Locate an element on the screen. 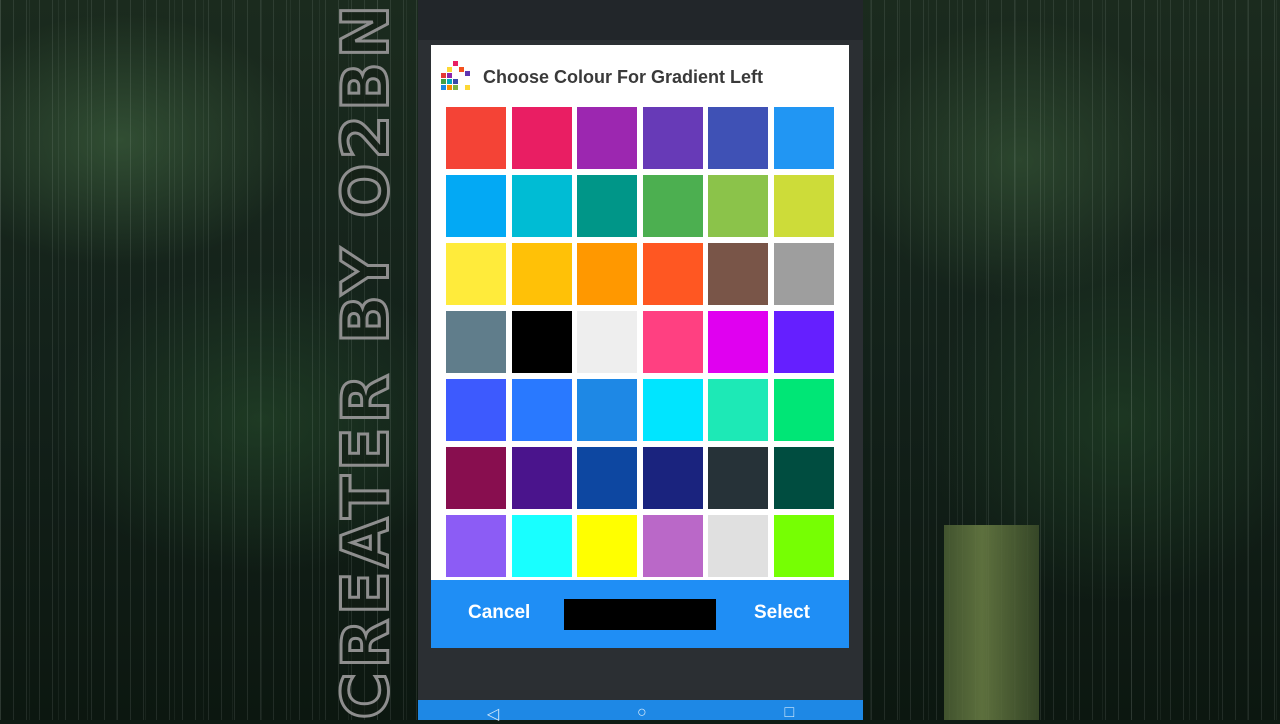 Image resolution: width=1280 pixels, height=724 pixels. watermark-text: CREATER BY O2BN is located at coordinates (366, 360).